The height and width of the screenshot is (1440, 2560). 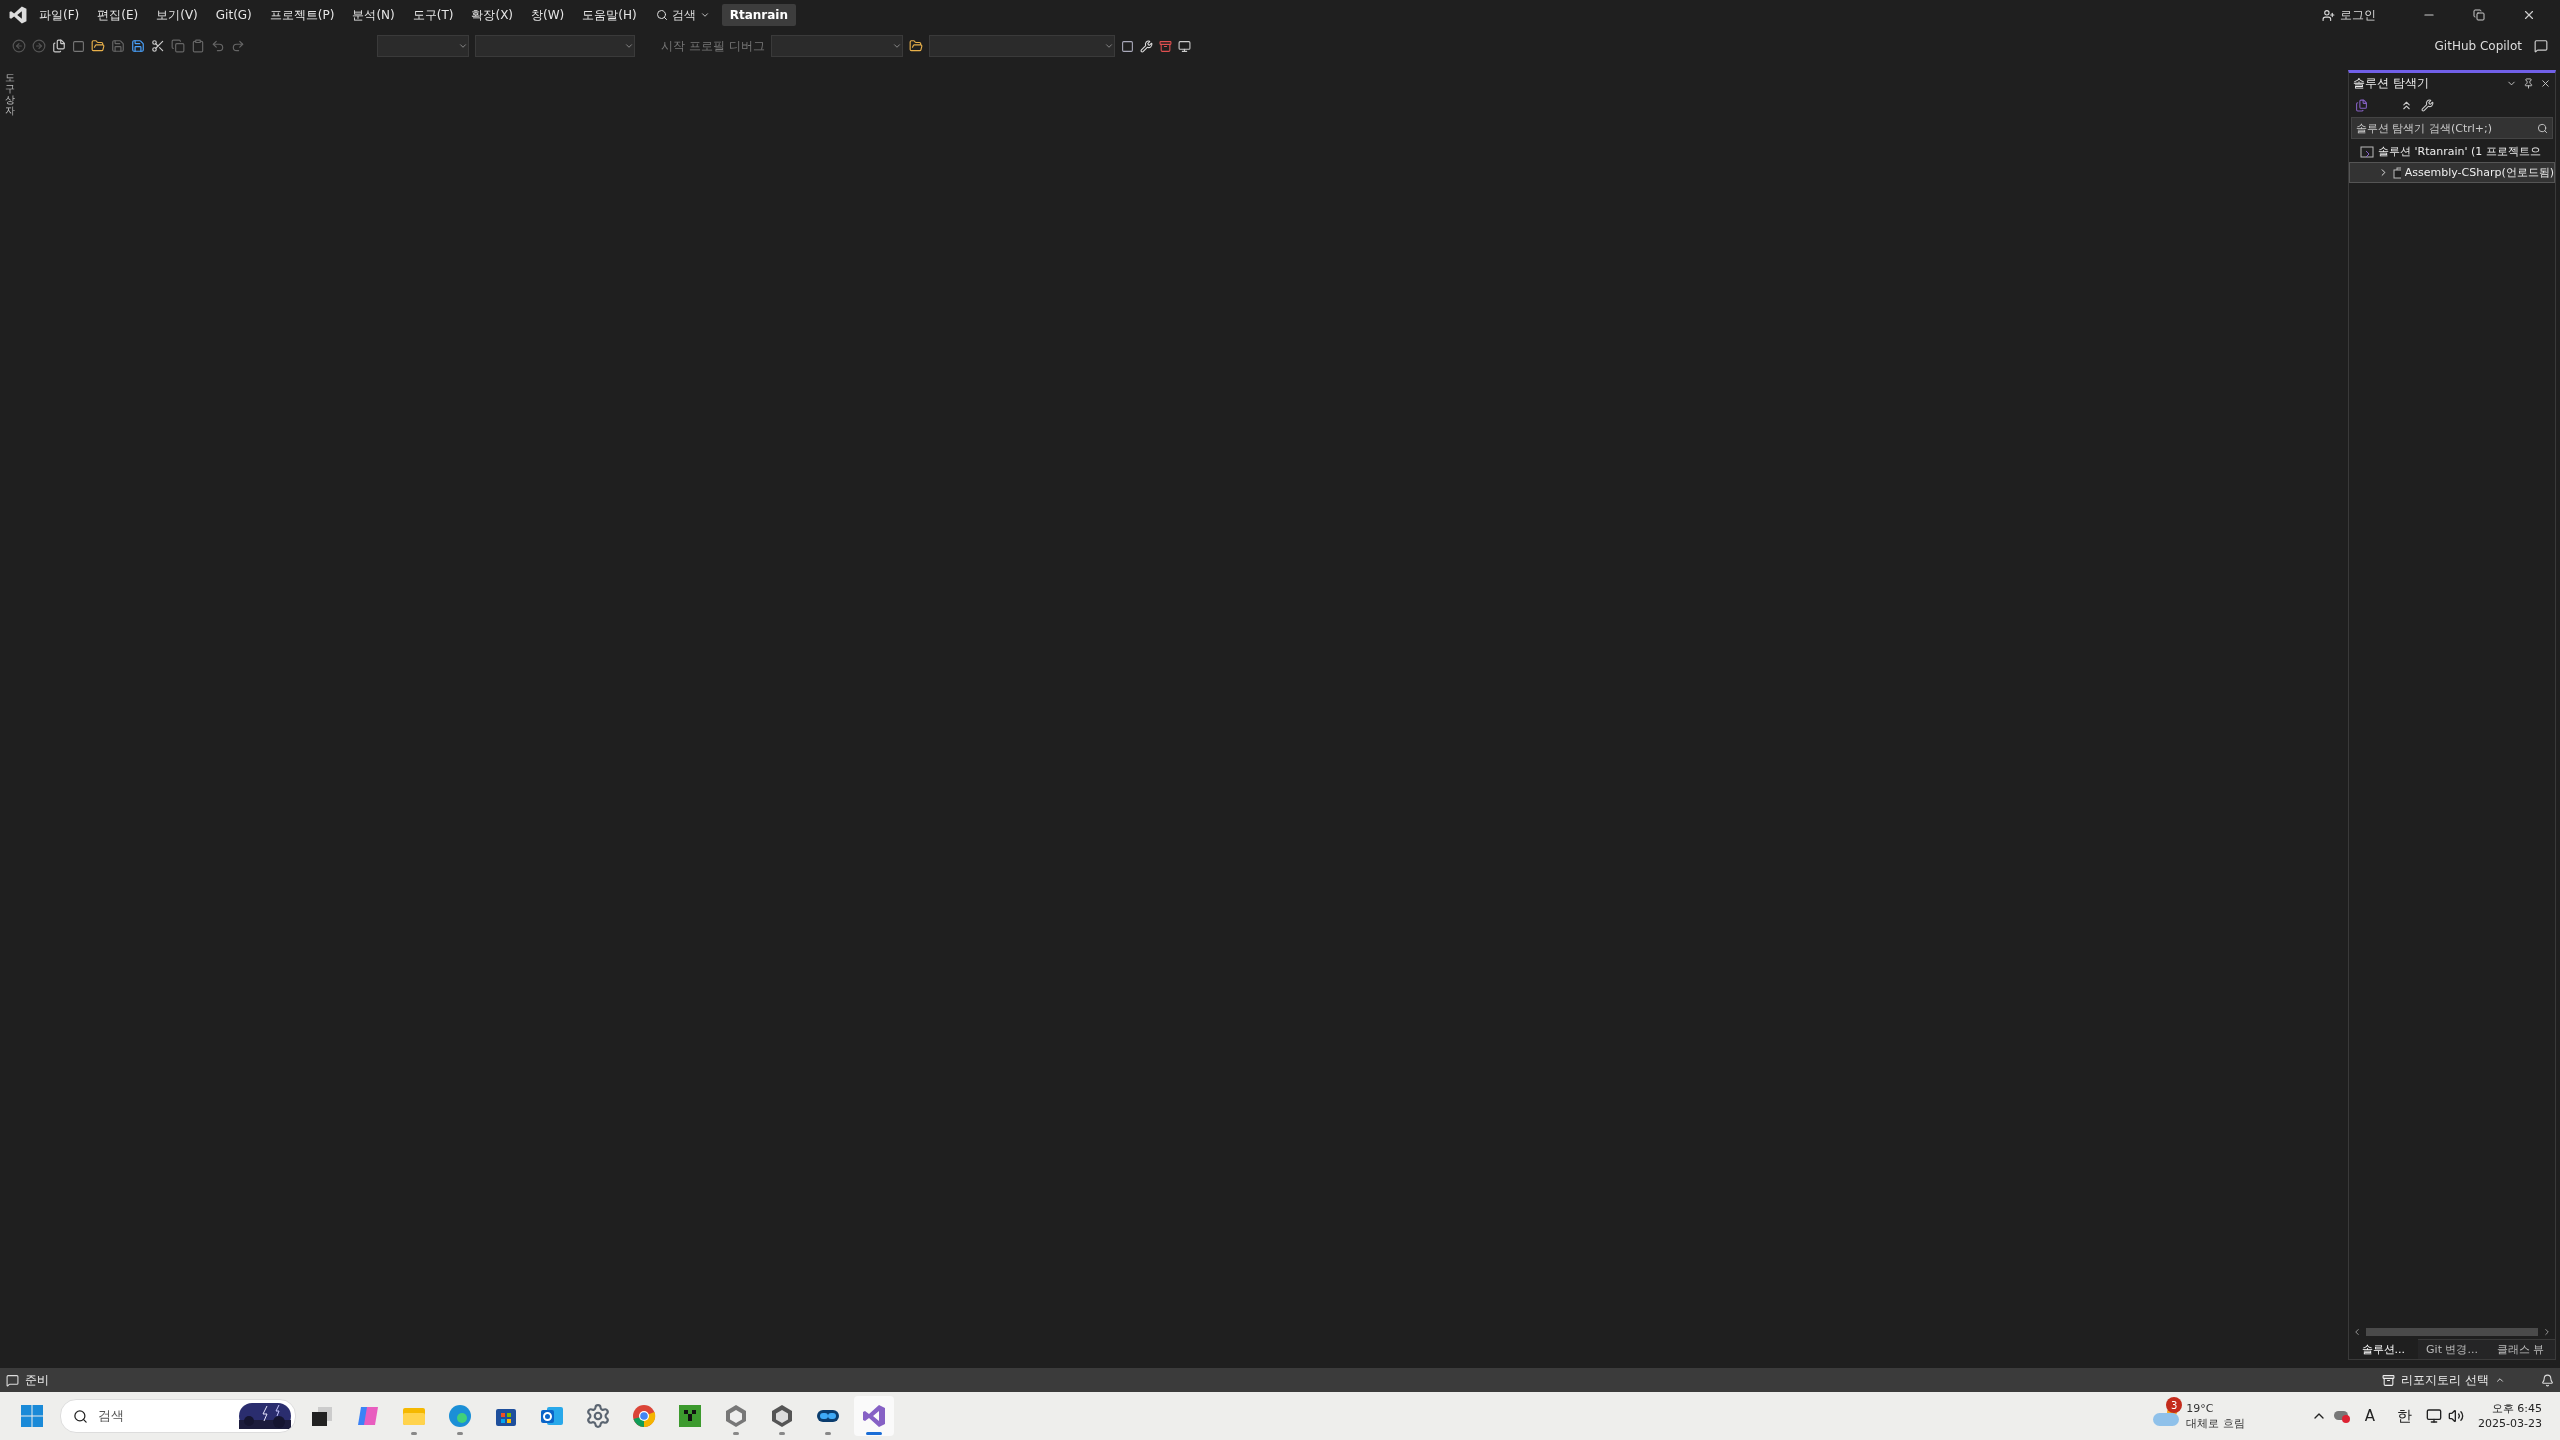 What do you see at coordinates (178, 1416) in the screenshot?
I see `search-field: 검색` at bounding box center [178, 1416].